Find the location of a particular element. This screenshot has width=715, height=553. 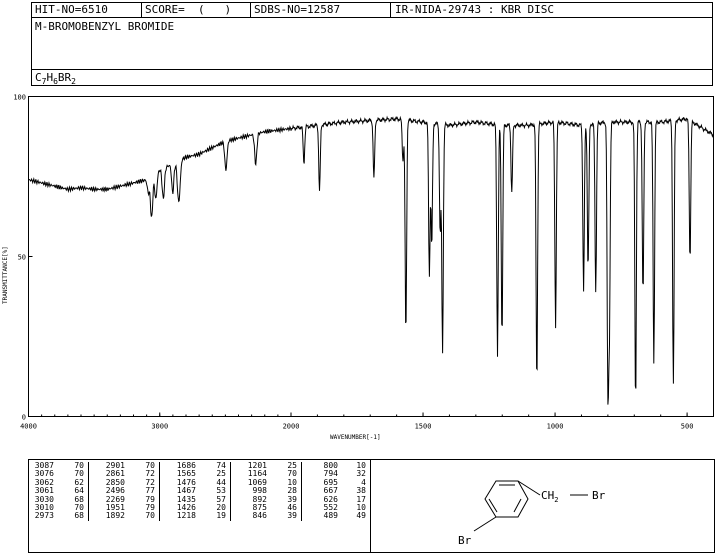

x-tick-label: 500 is located at coordinates (687, 427).